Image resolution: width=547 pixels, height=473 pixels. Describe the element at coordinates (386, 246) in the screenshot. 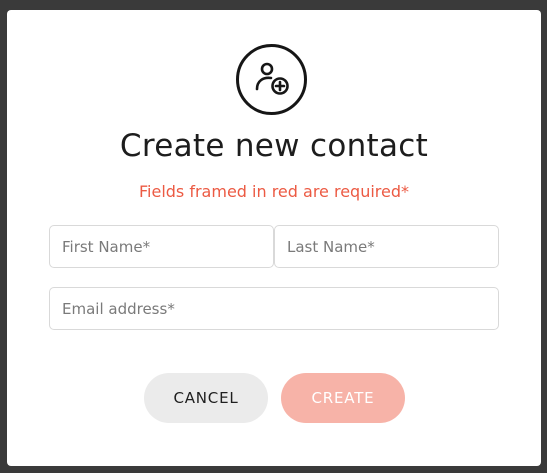

I see `last-name-input` at that location.